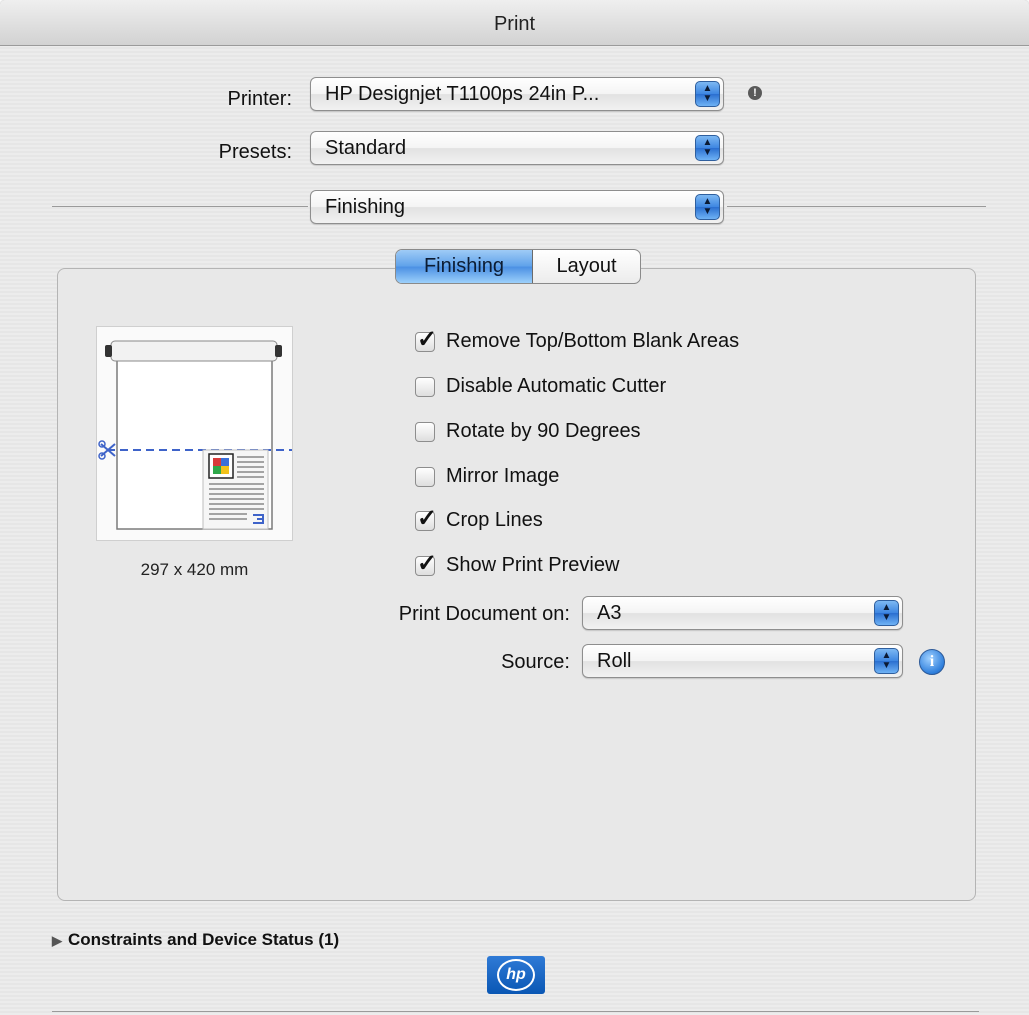 The image size is (1029, 1015). What do you see at coordinates (543, 431) in the screenshot?
I see `checkbox-label: Rotate by 90 Degrees` at bounding box center [543, 431].